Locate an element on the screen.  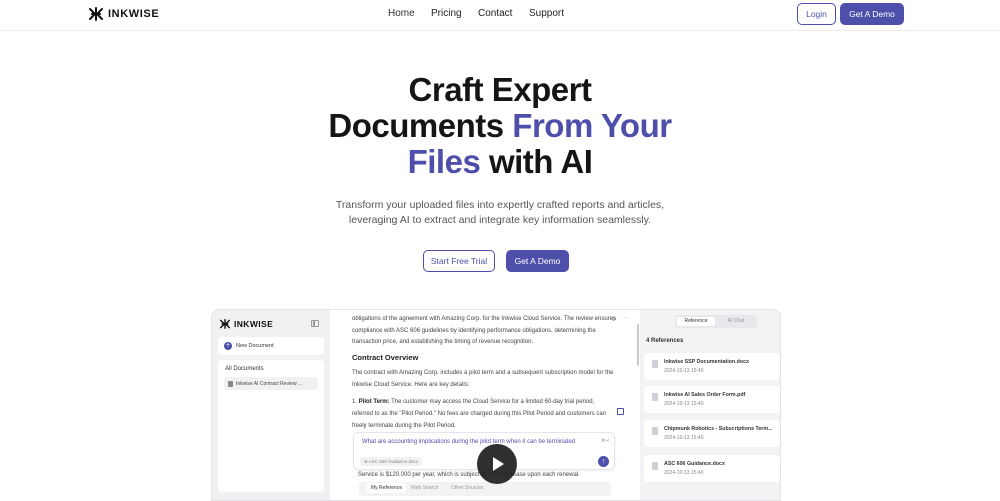
app-brand-logo: INKWISE is located at coordinates (246, 324).